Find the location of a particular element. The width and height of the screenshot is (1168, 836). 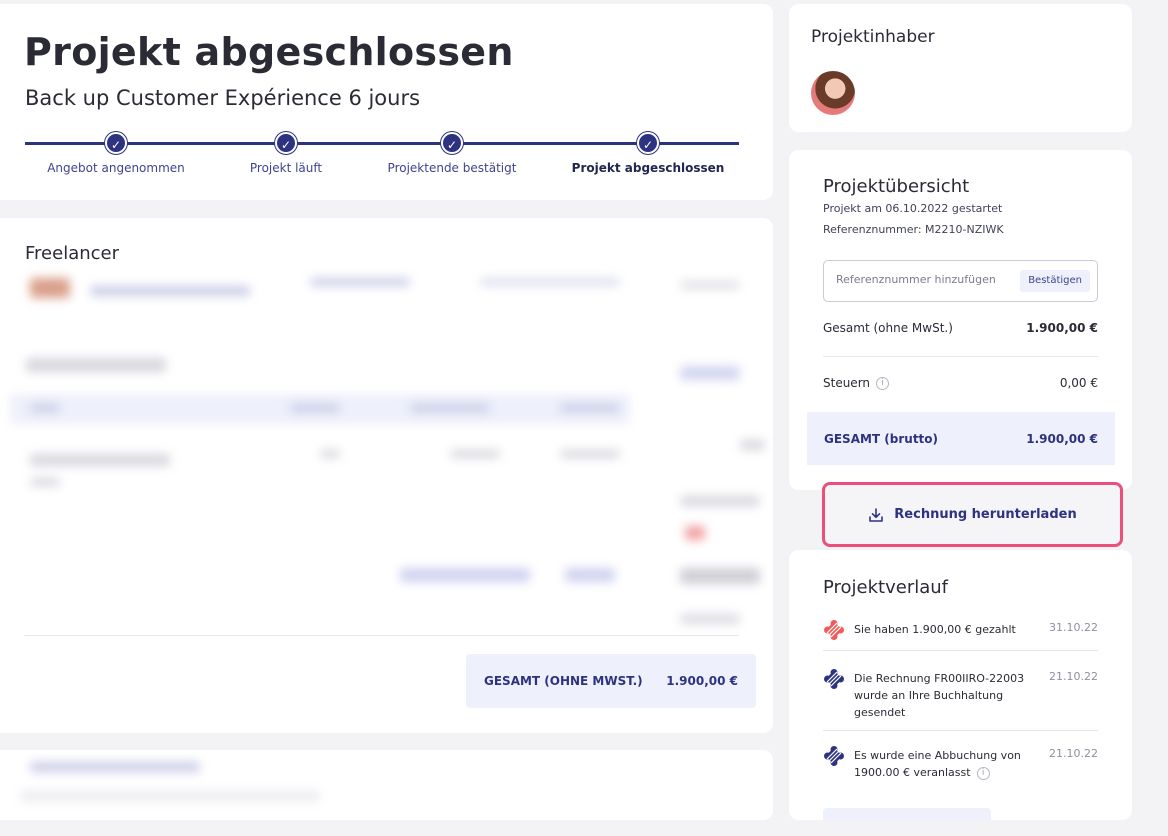

page-title: Projekt abgeschlossen is located at coordinates (269, 52).